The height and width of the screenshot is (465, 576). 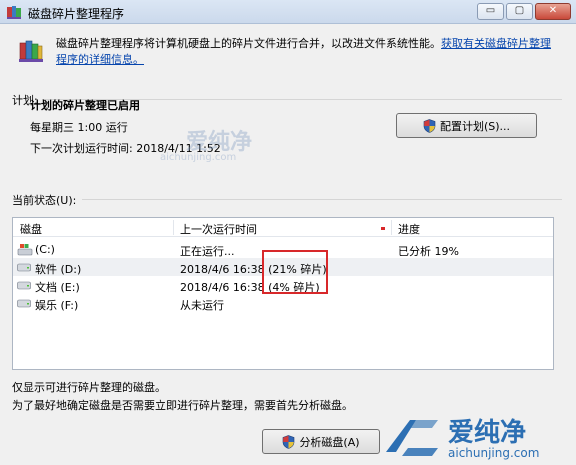 I want to click on minimize-button: ▭, so click(x=490, y=11).